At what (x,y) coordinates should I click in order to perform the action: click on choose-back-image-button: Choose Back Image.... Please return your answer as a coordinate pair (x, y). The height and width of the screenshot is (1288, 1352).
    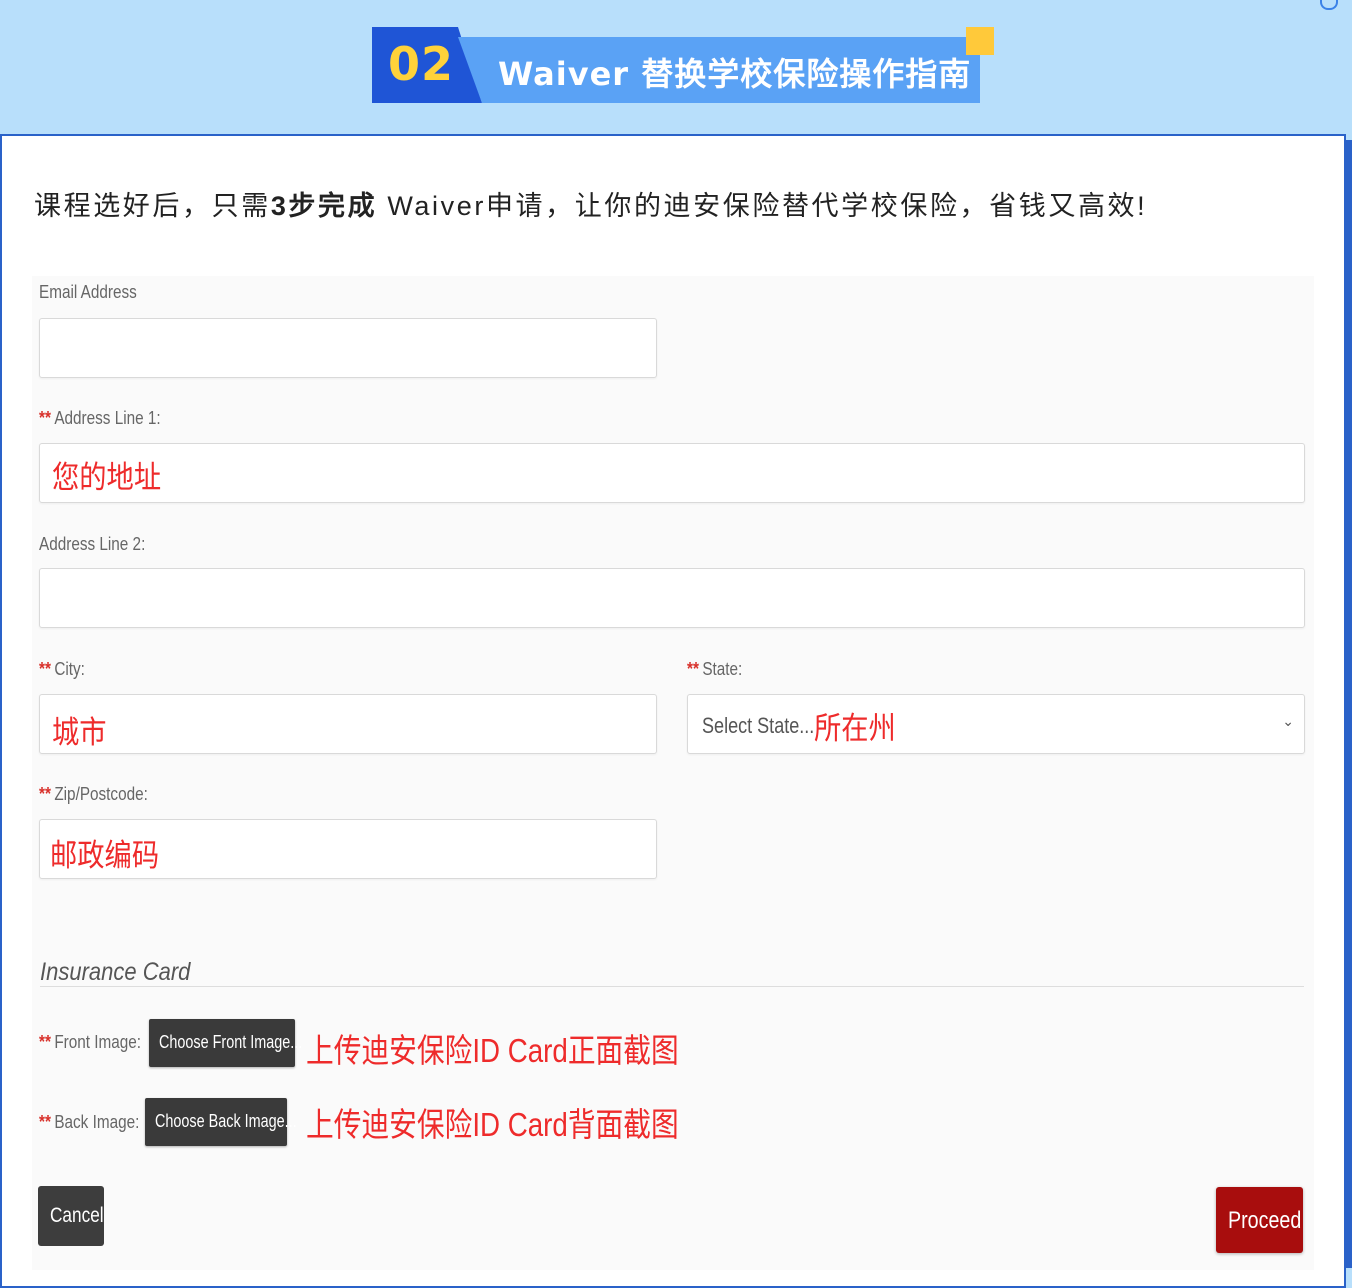
    Looking at the image, I should click on (221, 1122).